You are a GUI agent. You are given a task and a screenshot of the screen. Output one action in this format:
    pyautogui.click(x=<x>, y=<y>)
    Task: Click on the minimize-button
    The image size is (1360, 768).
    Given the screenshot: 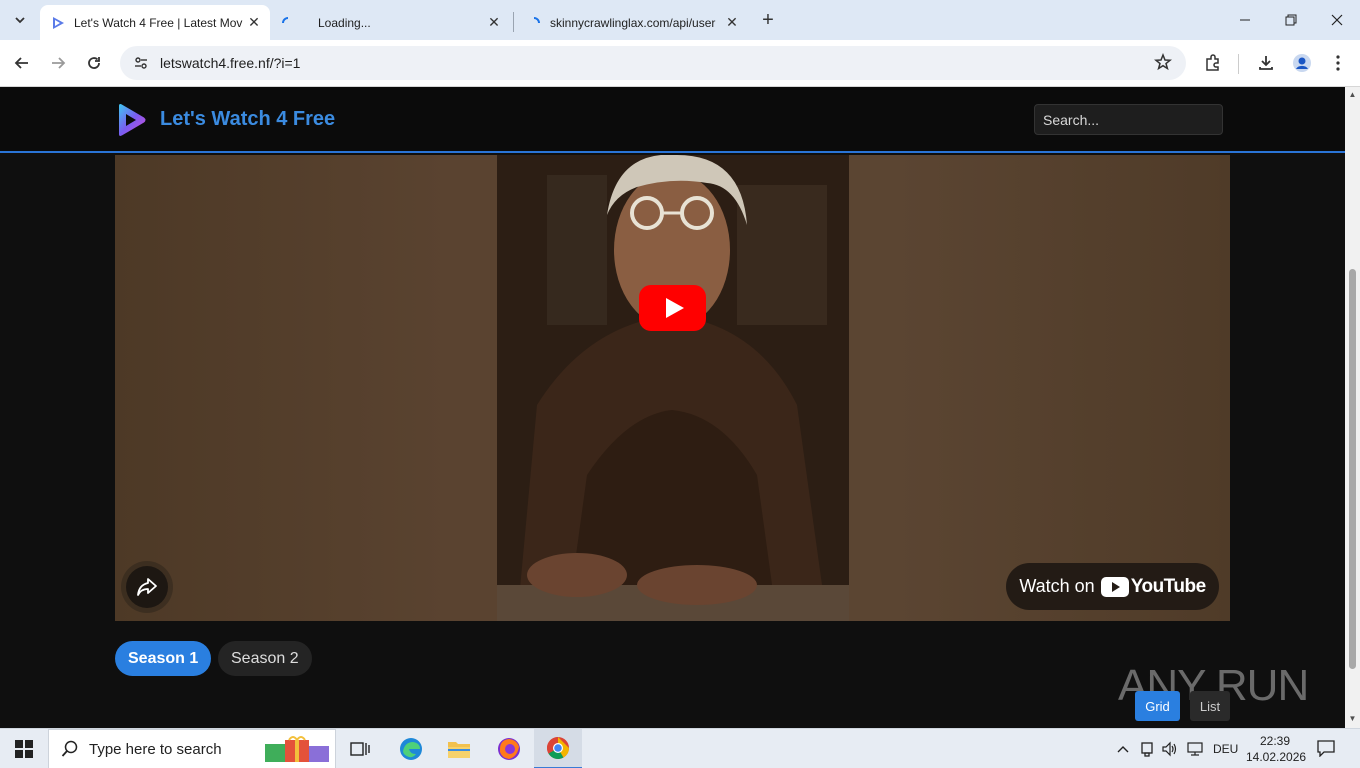 What is the action you would take?
    pyautogui.click(x=1245, y=20)
    